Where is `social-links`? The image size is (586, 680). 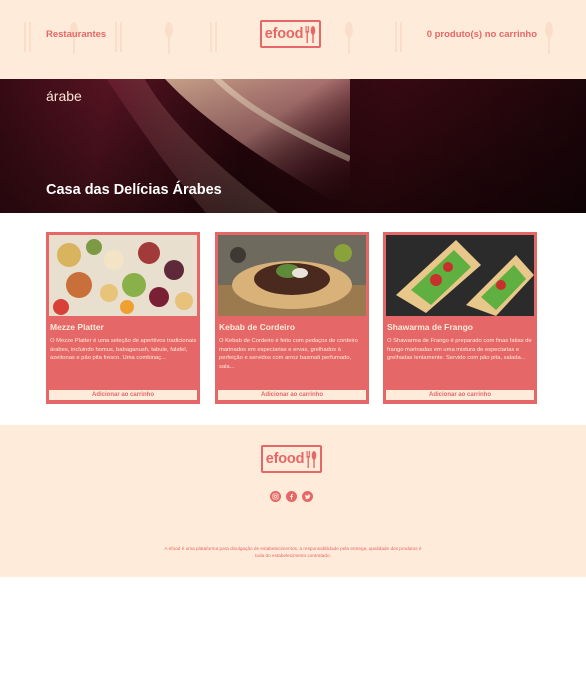
social-links is located at coordinates (291, 496).